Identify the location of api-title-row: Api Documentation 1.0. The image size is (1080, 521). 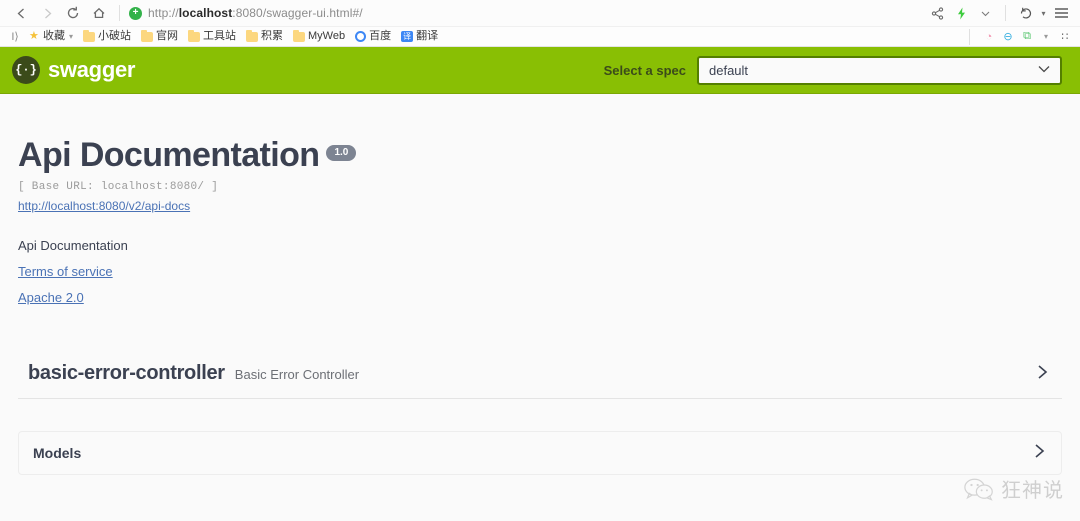
(549, 155).